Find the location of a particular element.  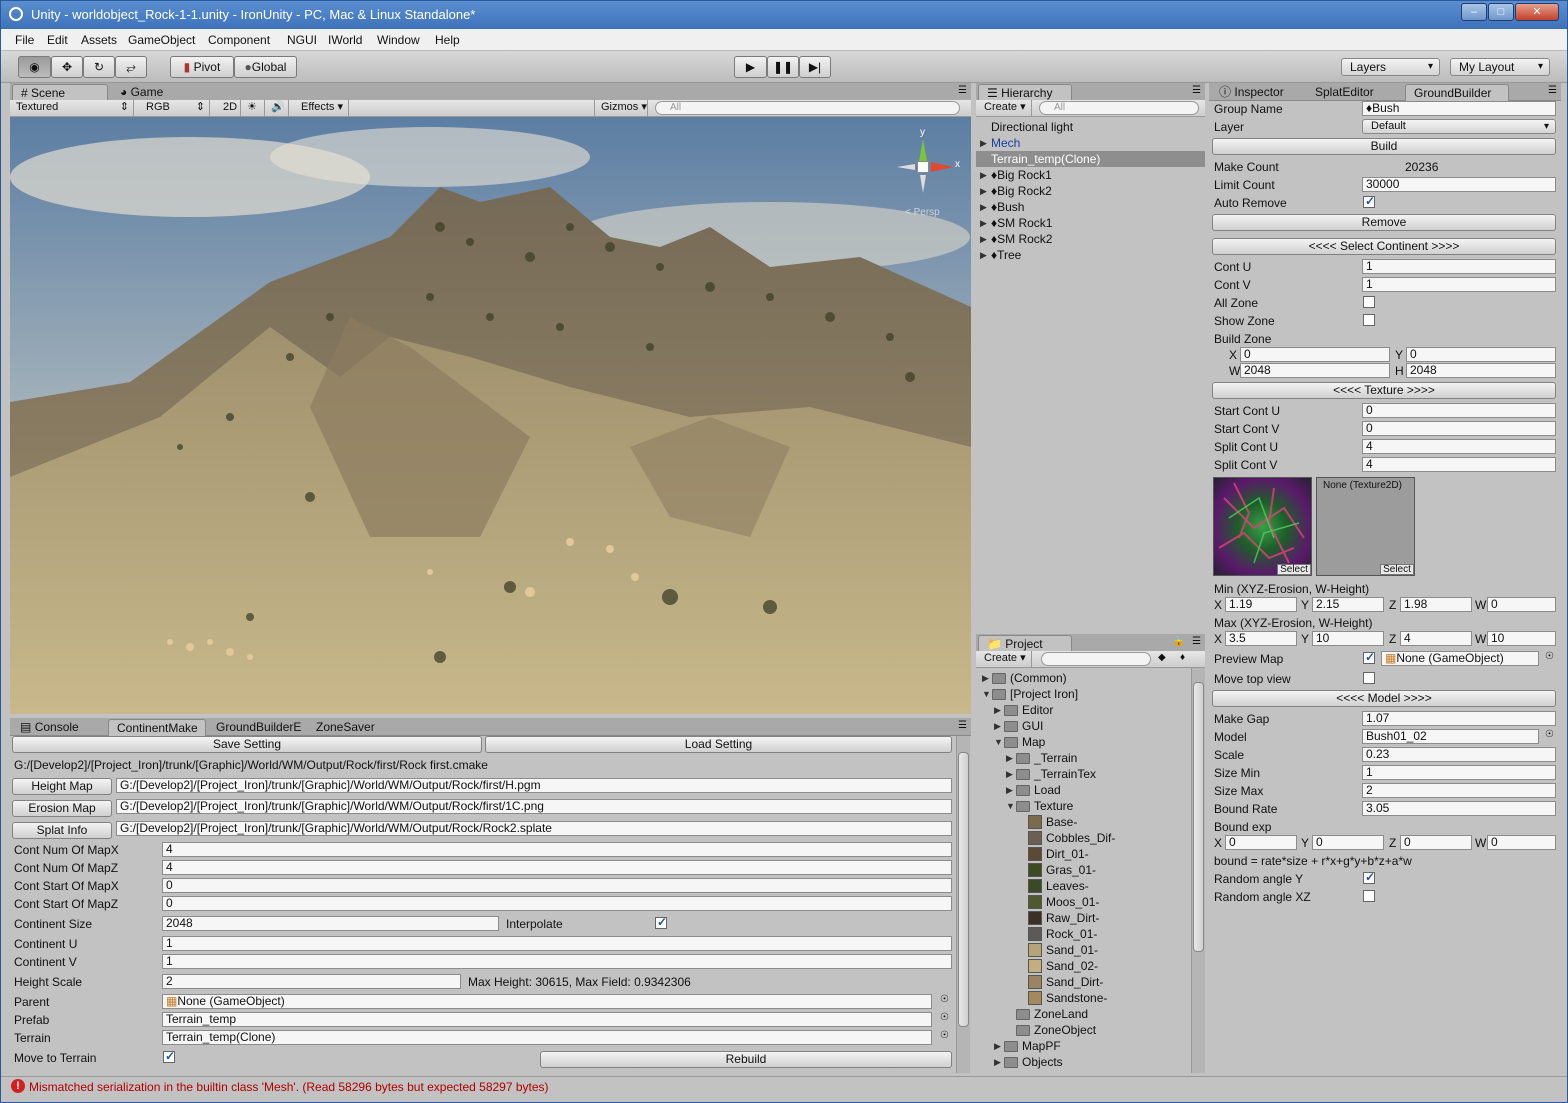

project-item: ▼ Map is located at coordinates (1083, 742).